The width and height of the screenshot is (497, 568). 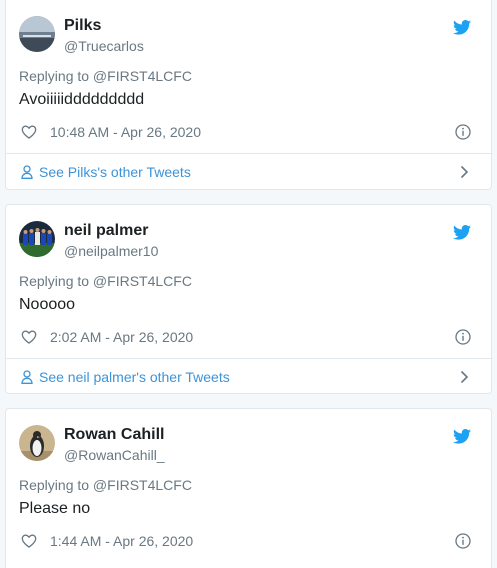 What do you see at coordinates (47, 304) in the screenshot?
I see `tweet-text: Nooooo` at bounding box center [47, 304].